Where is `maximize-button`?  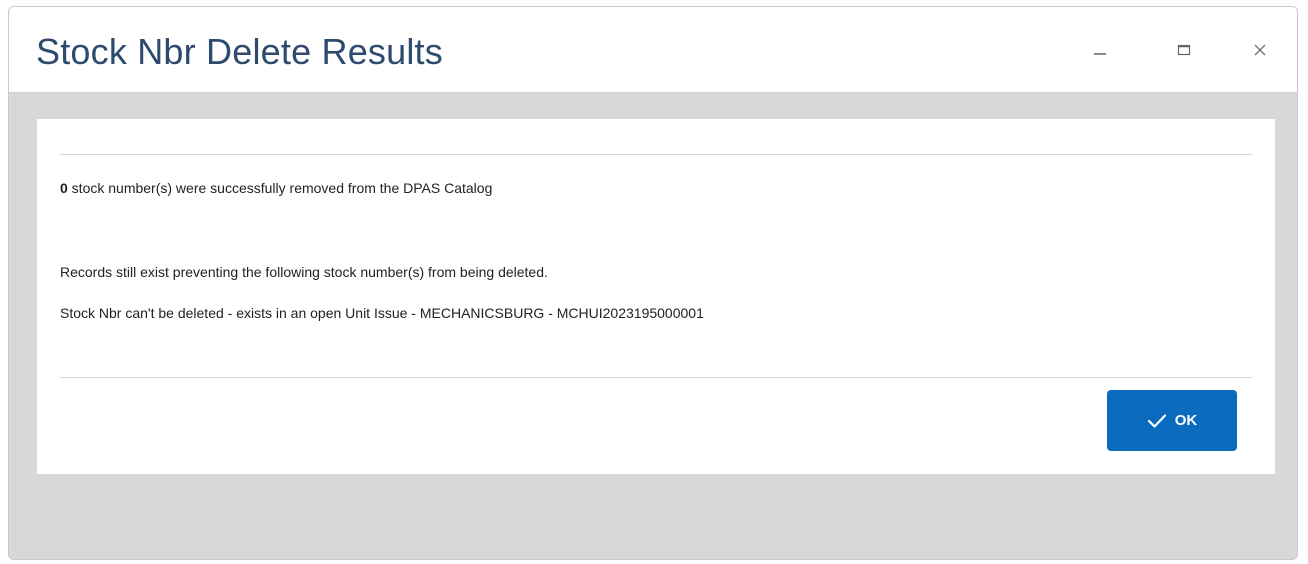 maximize-button is located at coordinates (1184, 50).